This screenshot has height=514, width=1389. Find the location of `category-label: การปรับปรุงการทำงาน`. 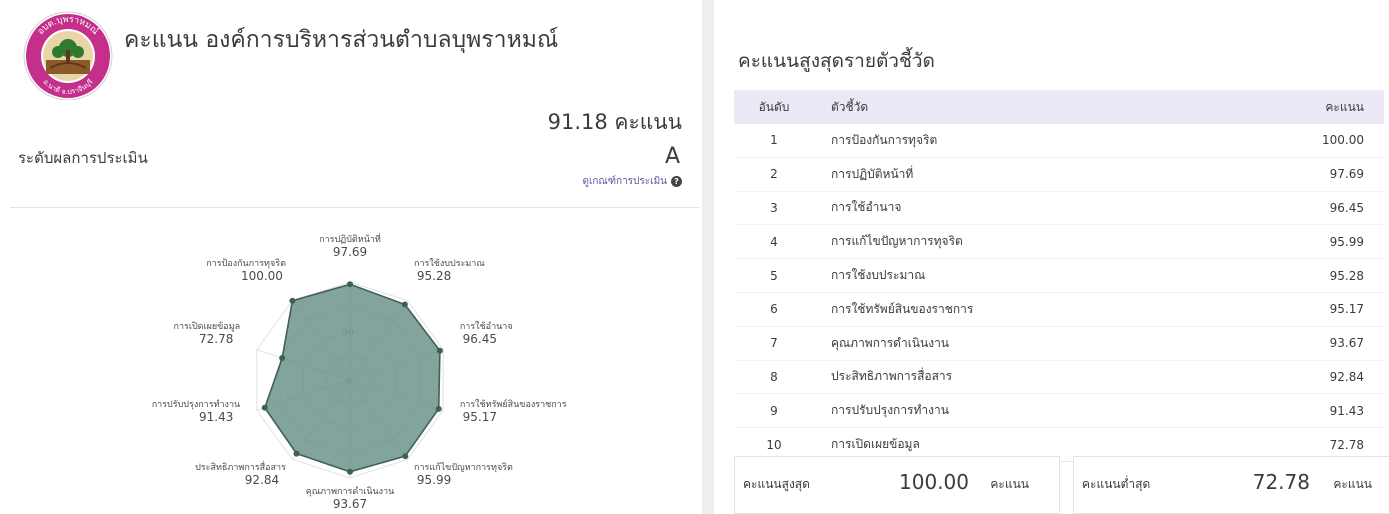

category-label: การปรับปรุงการทำงาน is located at coordinates (196, 404).